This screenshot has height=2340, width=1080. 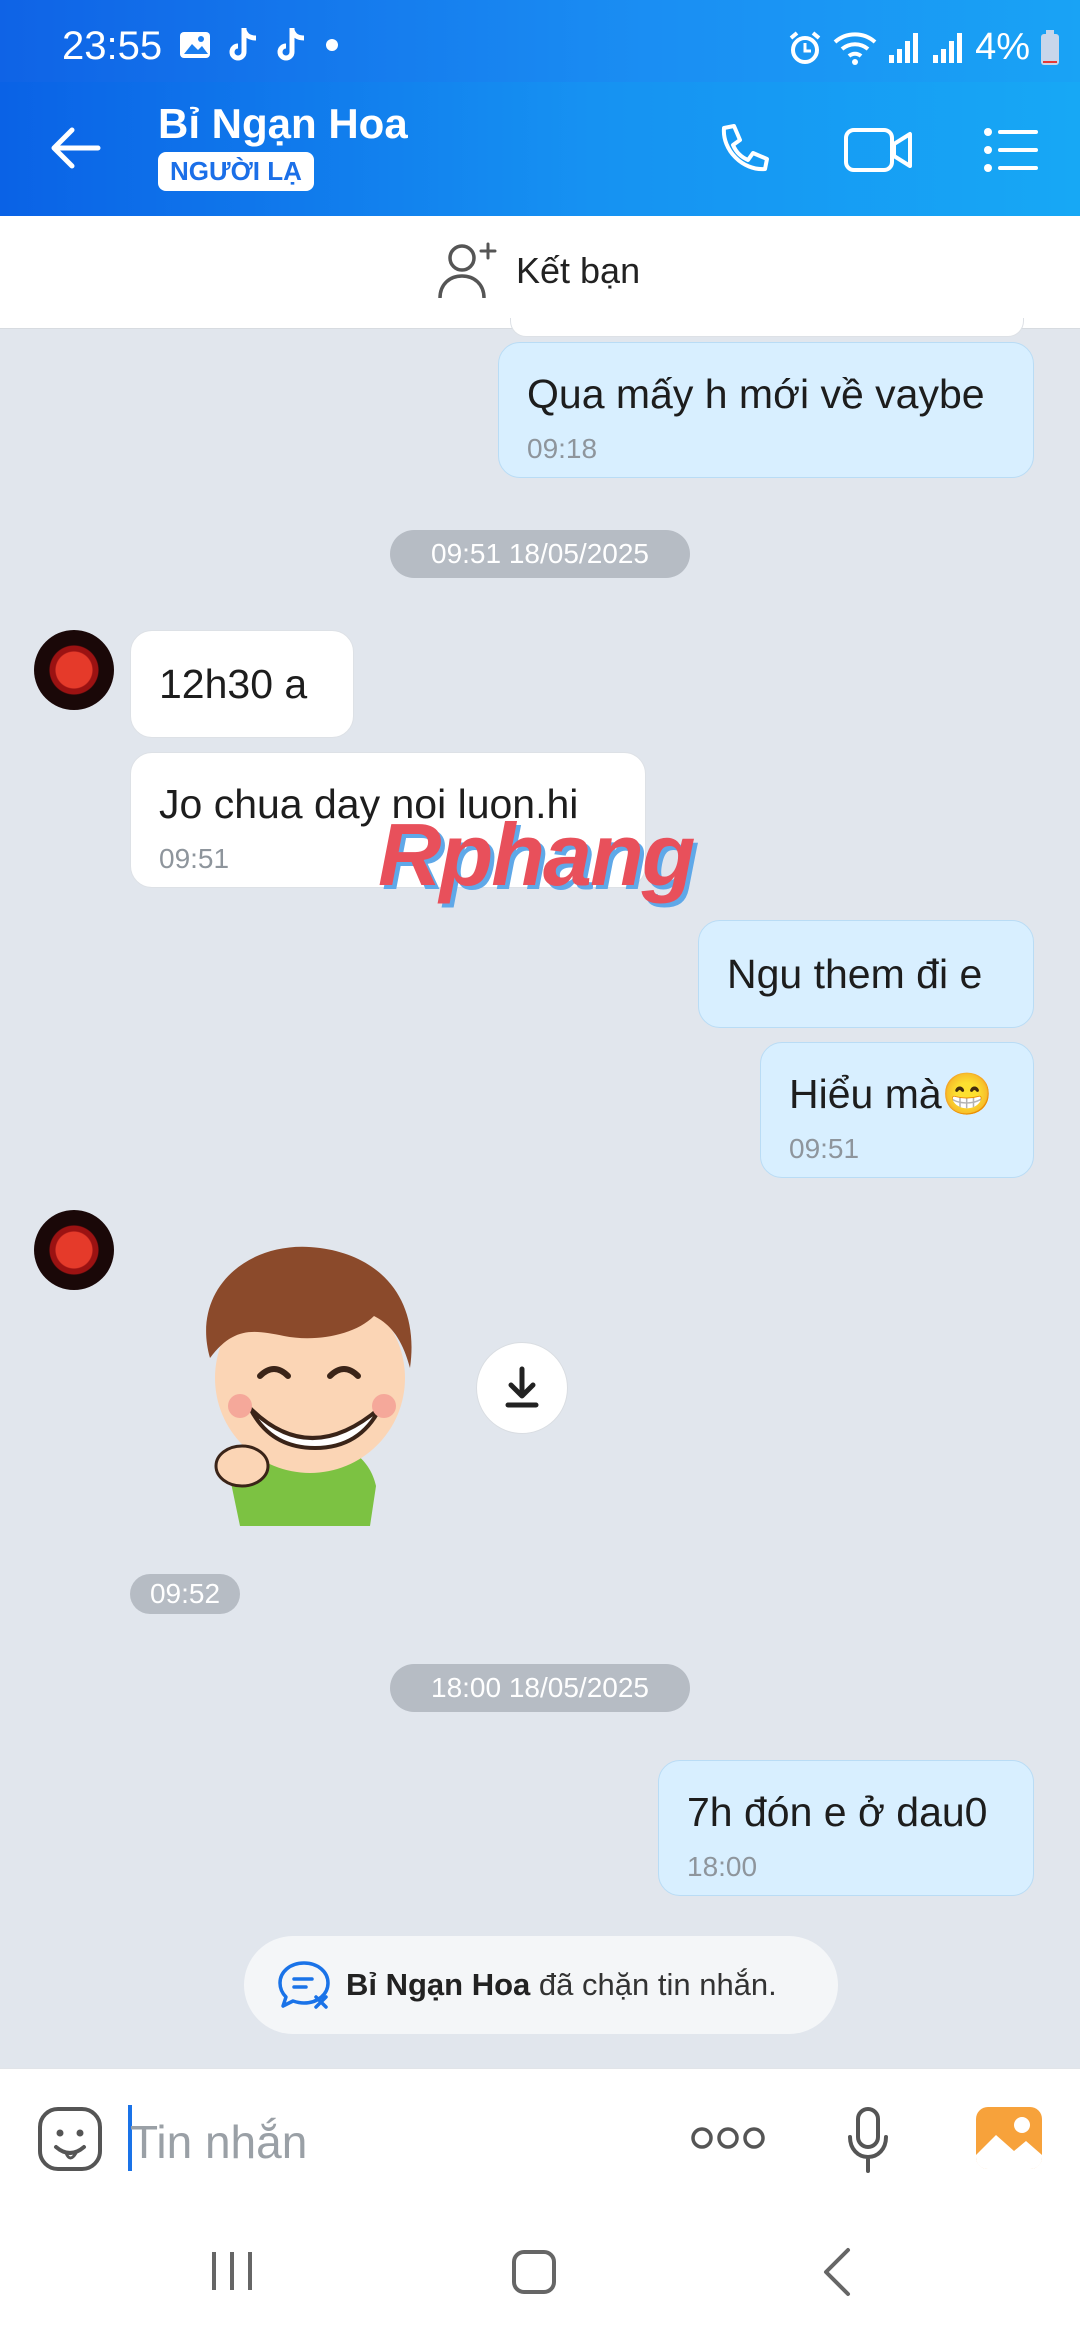 What do you see at coordinates (534, 2272) in the screenshot?
I see `home-icon` at bounding box center [534, 2272].